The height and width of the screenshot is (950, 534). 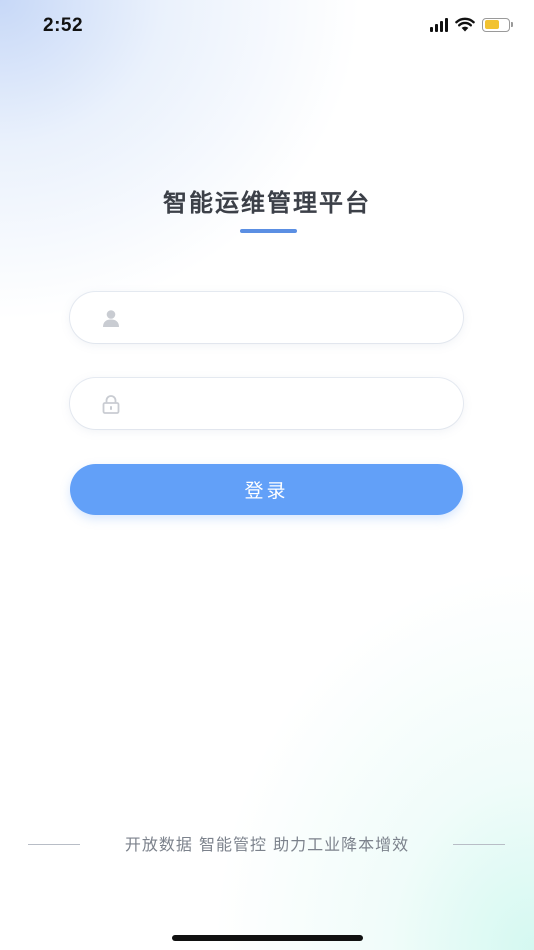 What do you see at coordinates (491, 24) in the screenshot?
I see `battery-level` at bounding box center [491, 24].